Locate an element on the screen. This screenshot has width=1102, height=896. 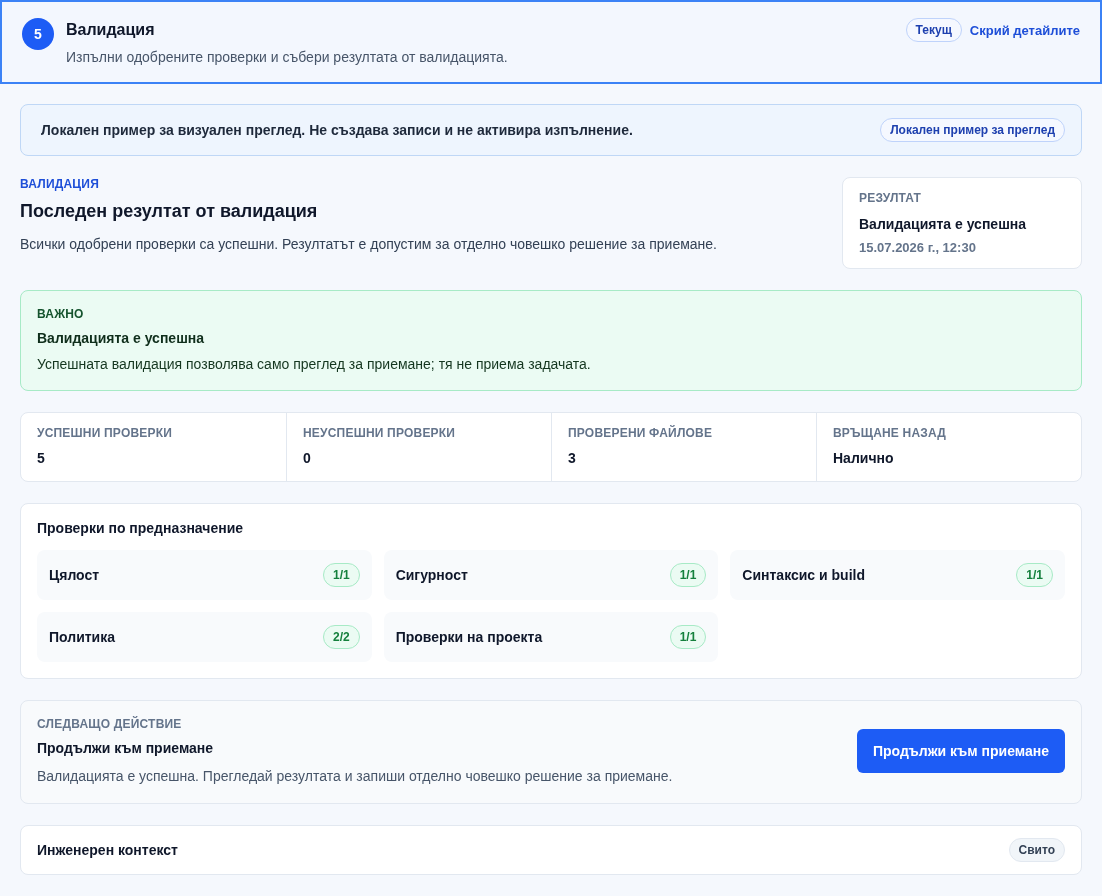
hide-details-link: Скрий детайлите is located at coordinates (1024, 30).